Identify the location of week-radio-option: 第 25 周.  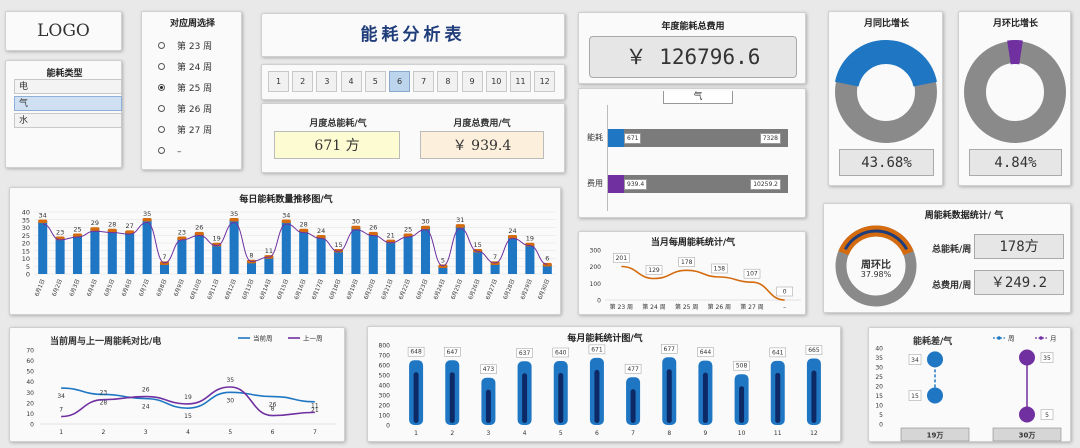
(185, 89).